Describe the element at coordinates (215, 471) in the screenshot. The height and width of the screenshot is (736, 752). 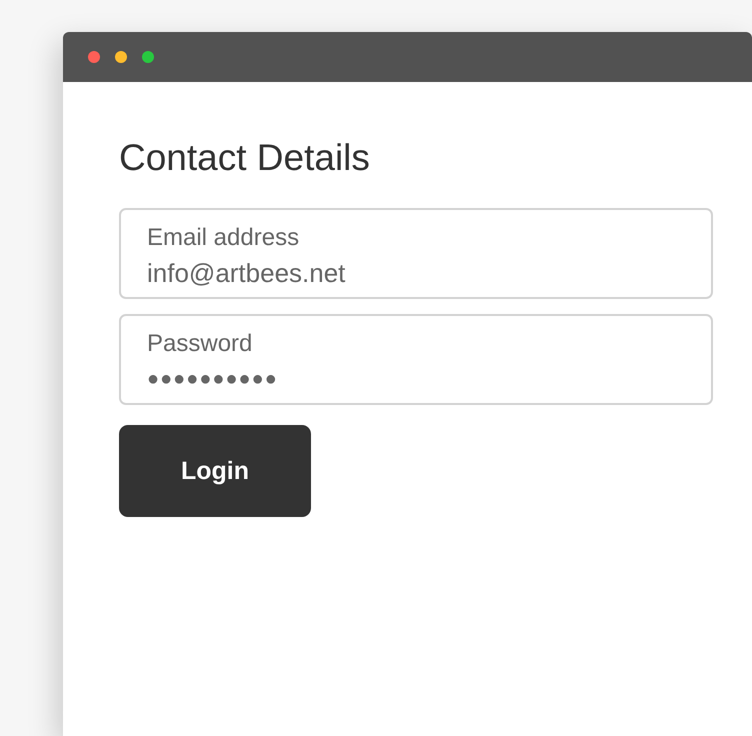
I see `login-button: Login` at that location.